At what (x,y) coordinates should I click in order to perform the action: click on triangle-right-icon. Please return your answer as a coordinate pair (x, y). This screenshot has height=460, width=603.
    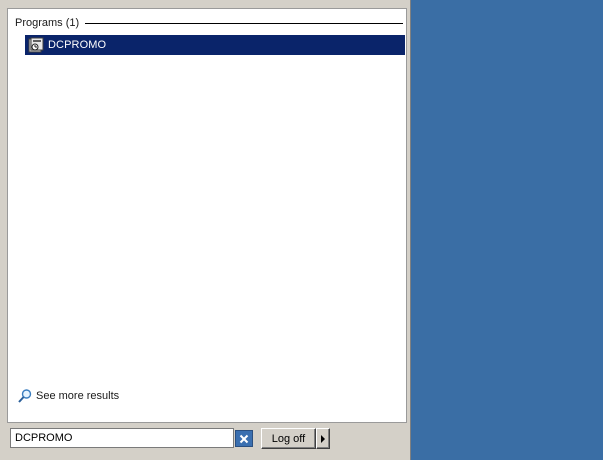
    Looking at the image, I should click on (323, 438).